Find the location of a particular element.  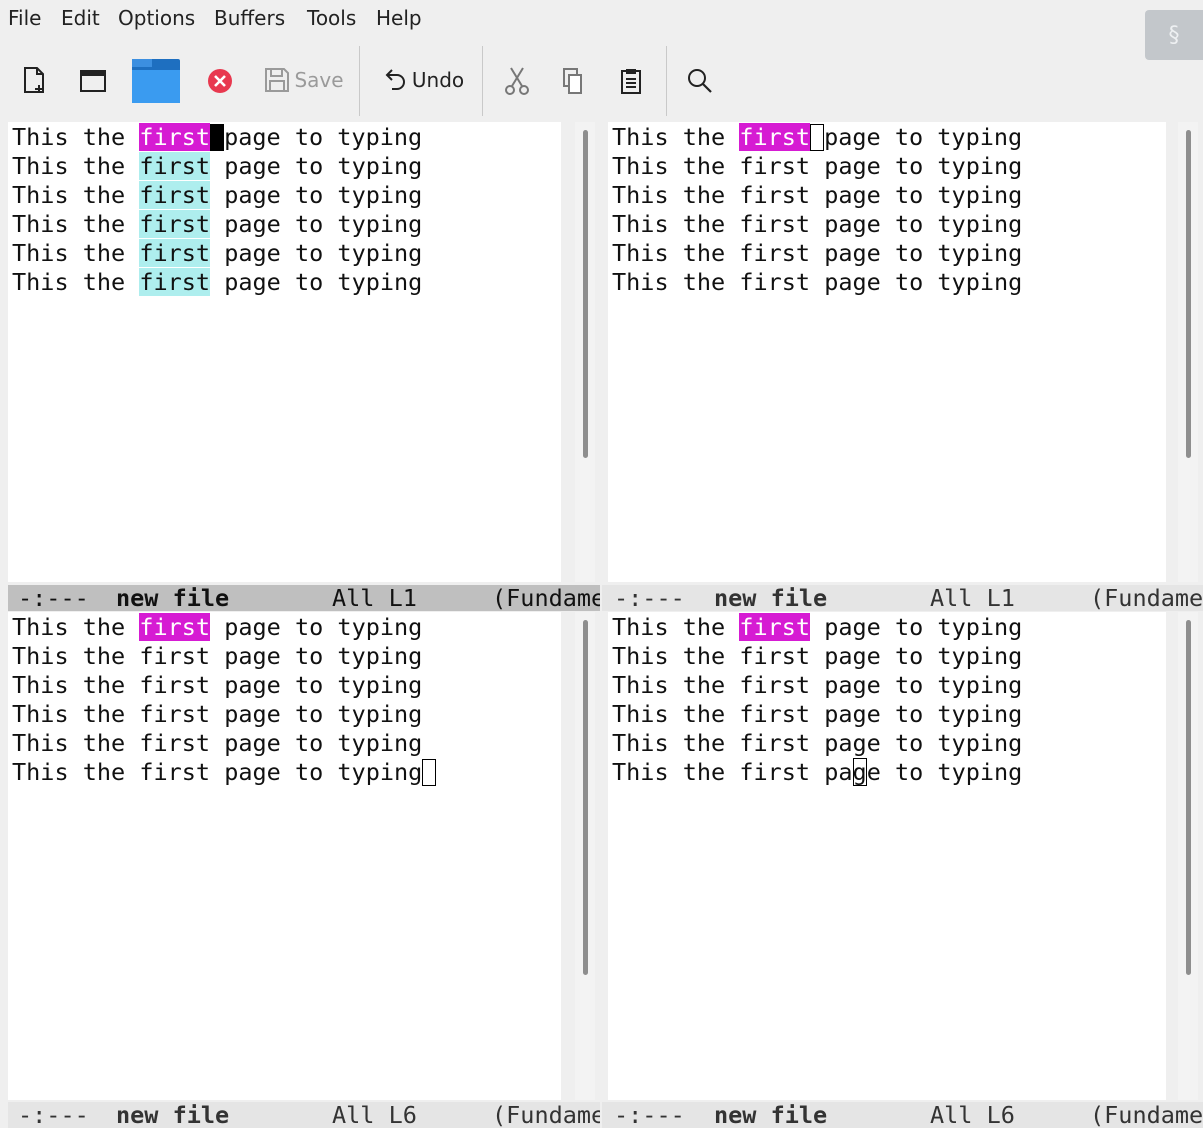

search-button is located at coordinates (700, 81).